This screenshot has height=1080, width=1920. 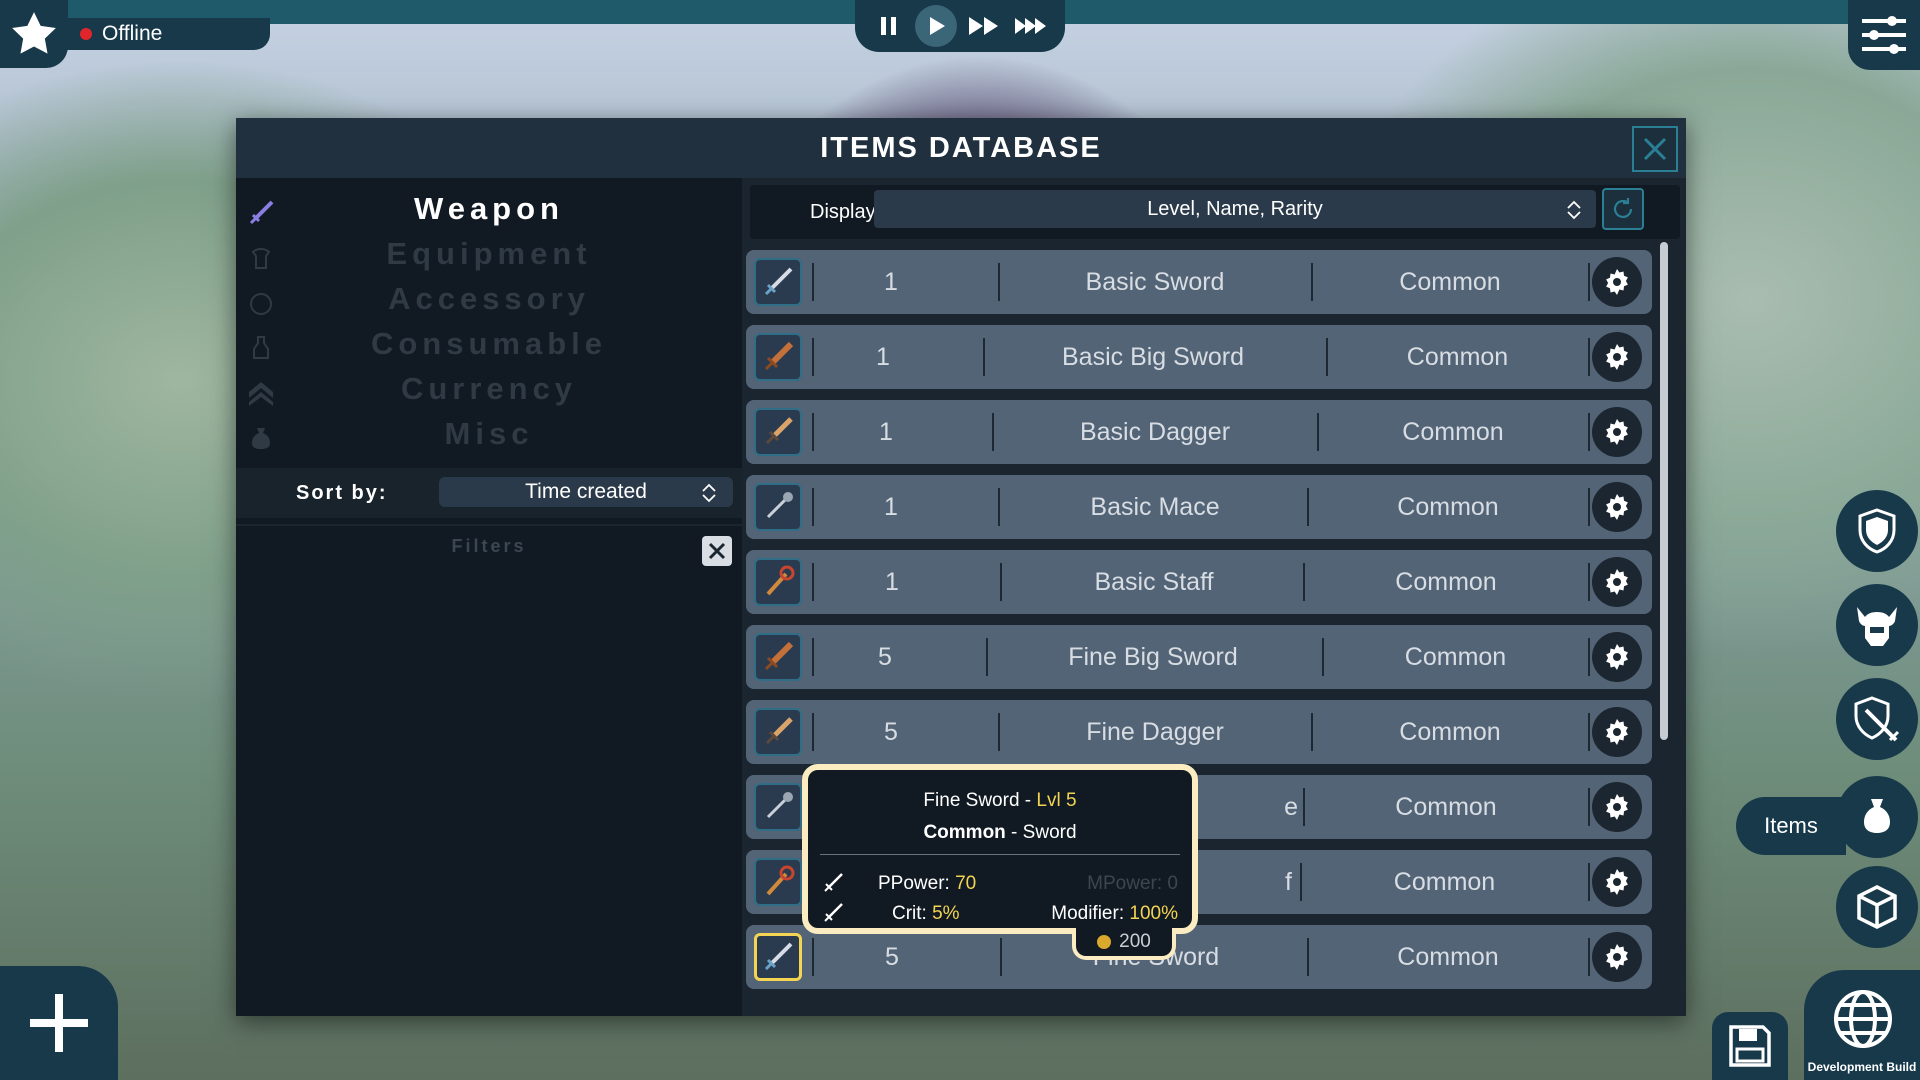 What do you see at coordinates (1155, 732) in the screenshot?
I see `item-name: Fine Dagger` at bounding box center [1155, 732].